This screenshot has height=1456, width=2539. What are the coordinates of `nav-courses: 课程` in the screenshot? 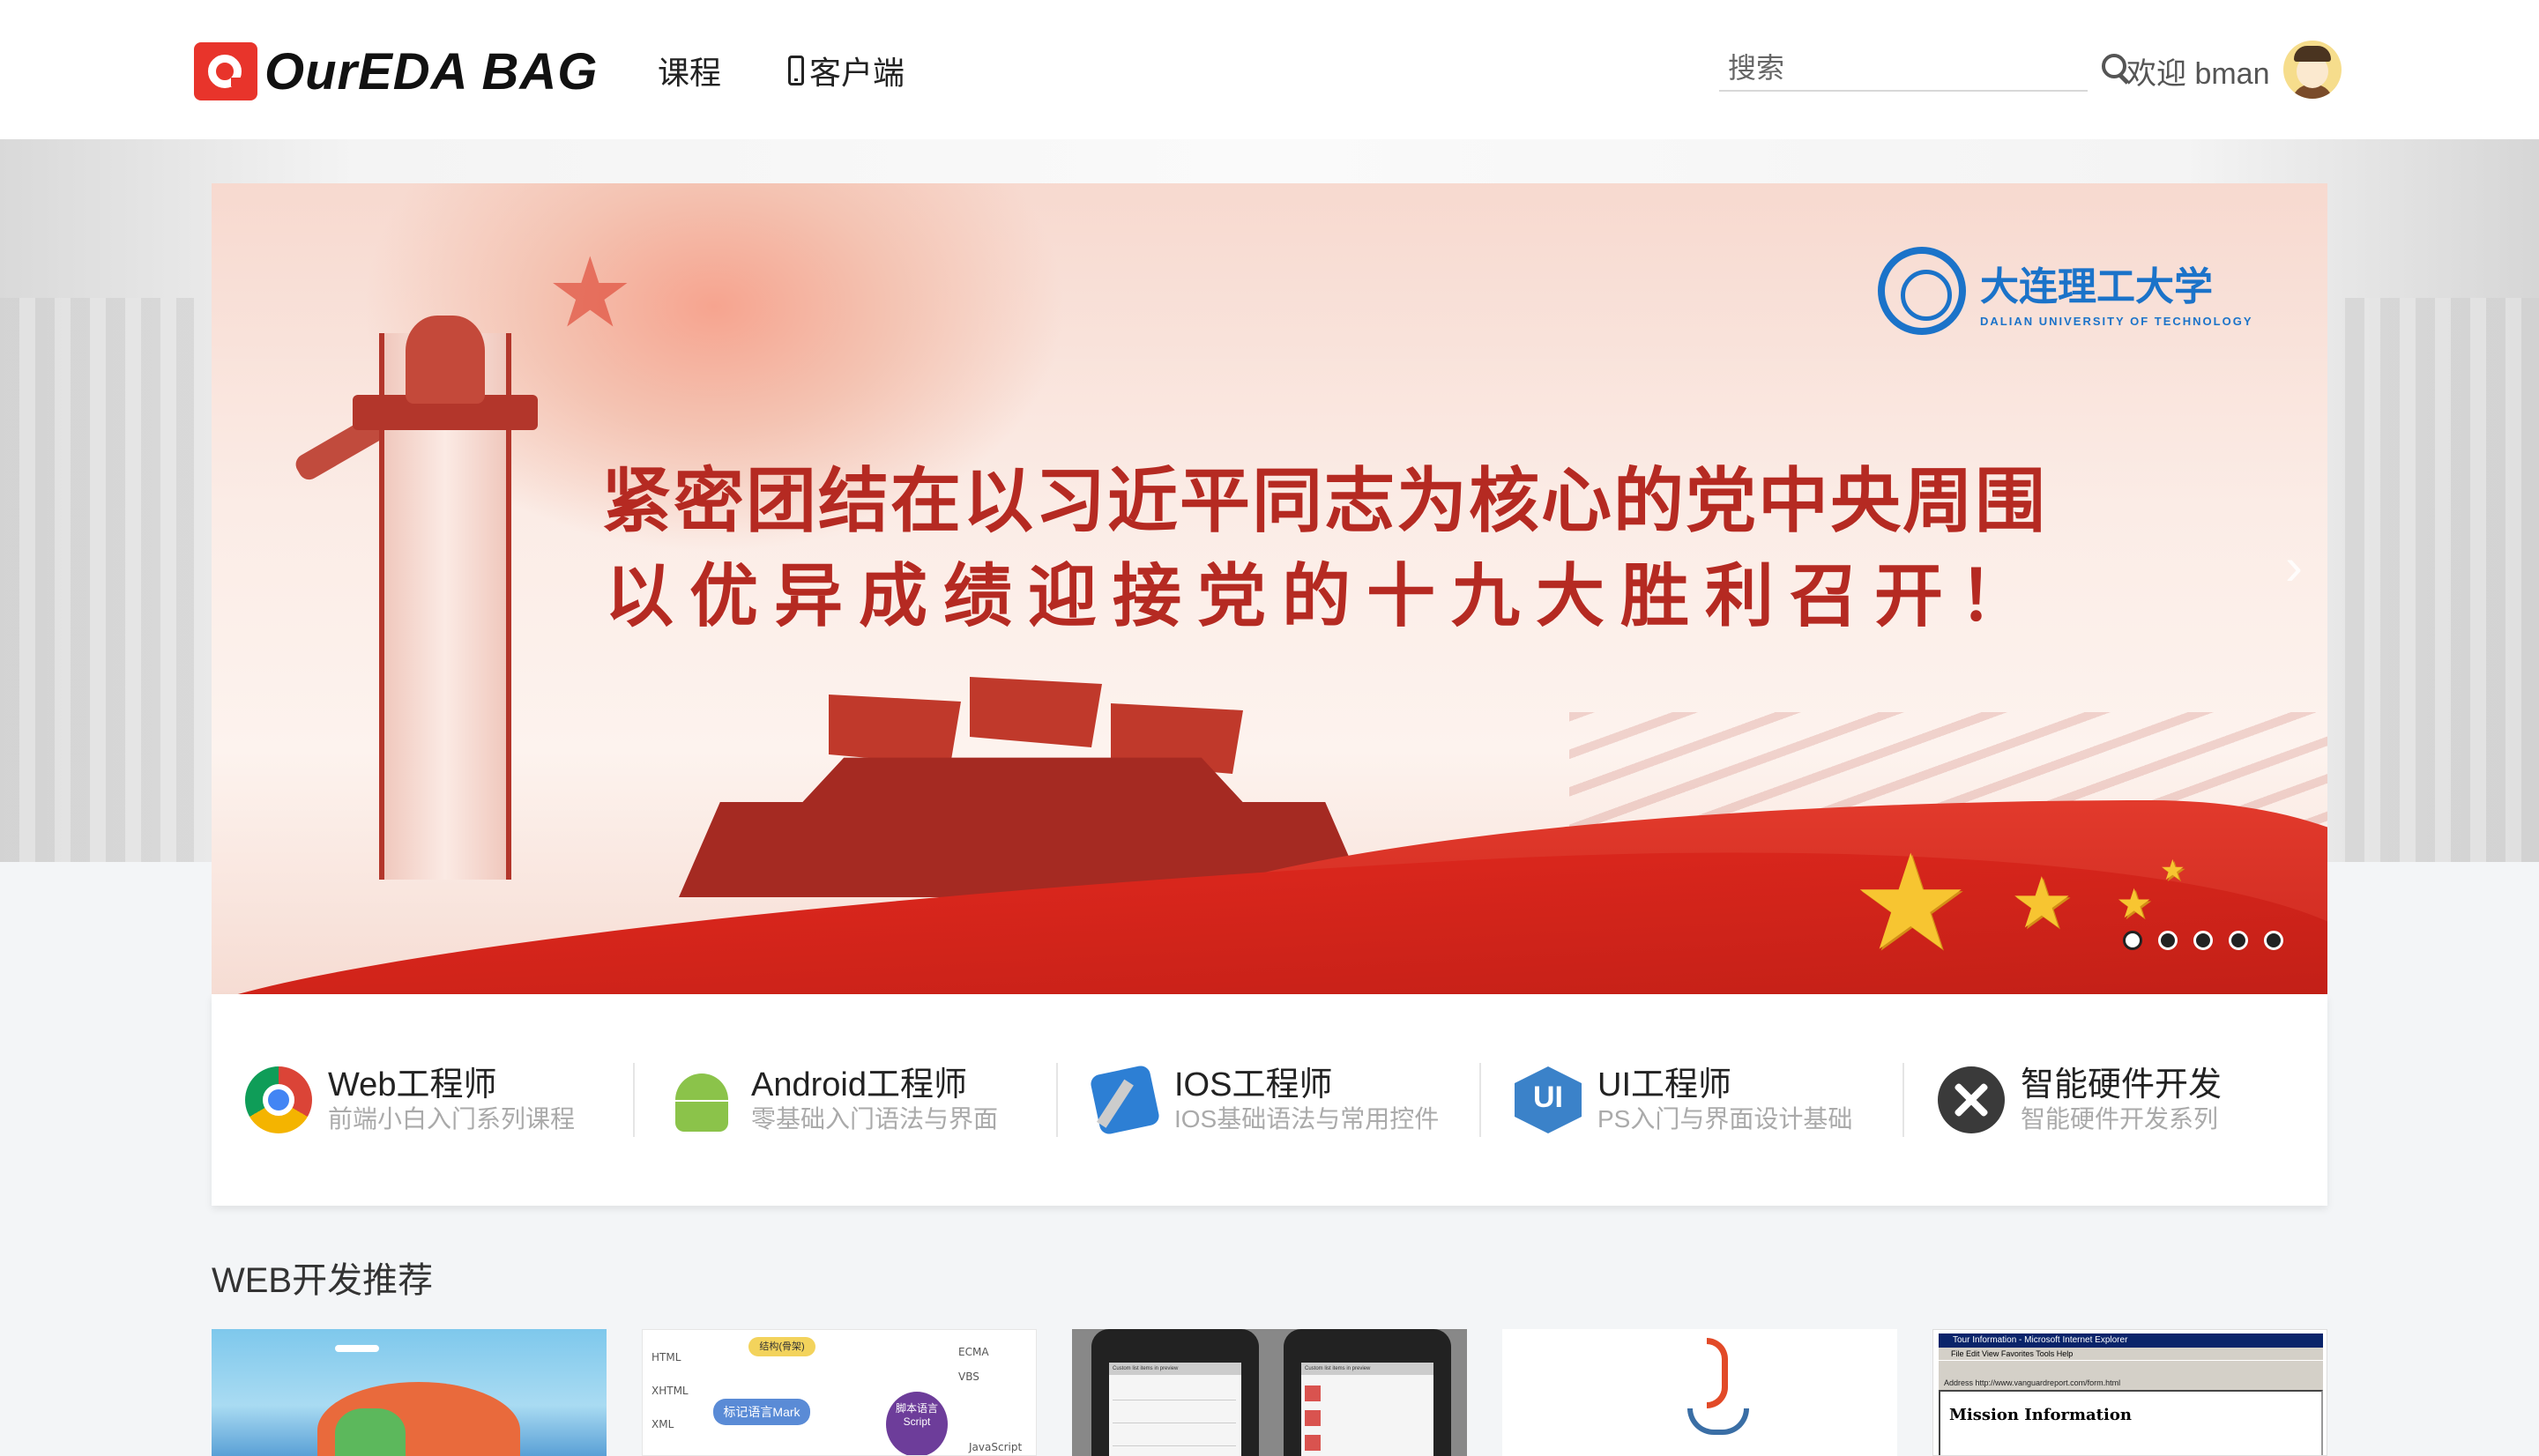 It's located at (689, 70).